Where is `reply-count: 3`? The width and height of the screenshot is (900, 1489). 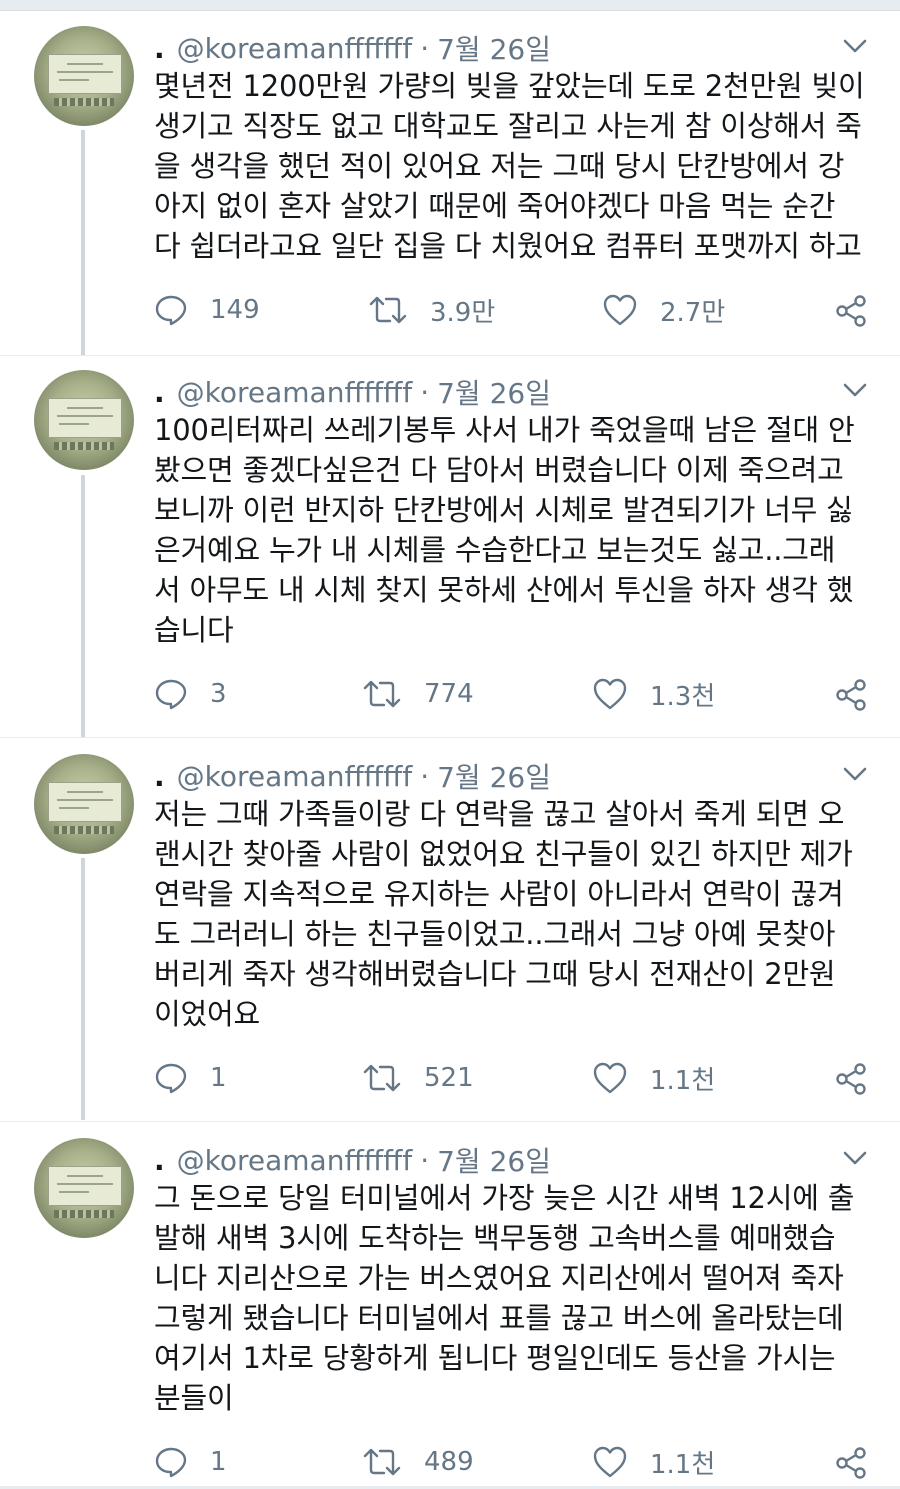 reply-count: 3 is located at coordinates (218, 694).